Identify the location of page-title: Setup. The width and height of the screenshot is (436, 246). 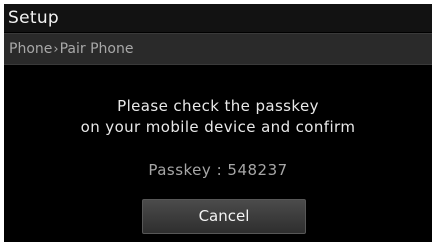
(33, 18).